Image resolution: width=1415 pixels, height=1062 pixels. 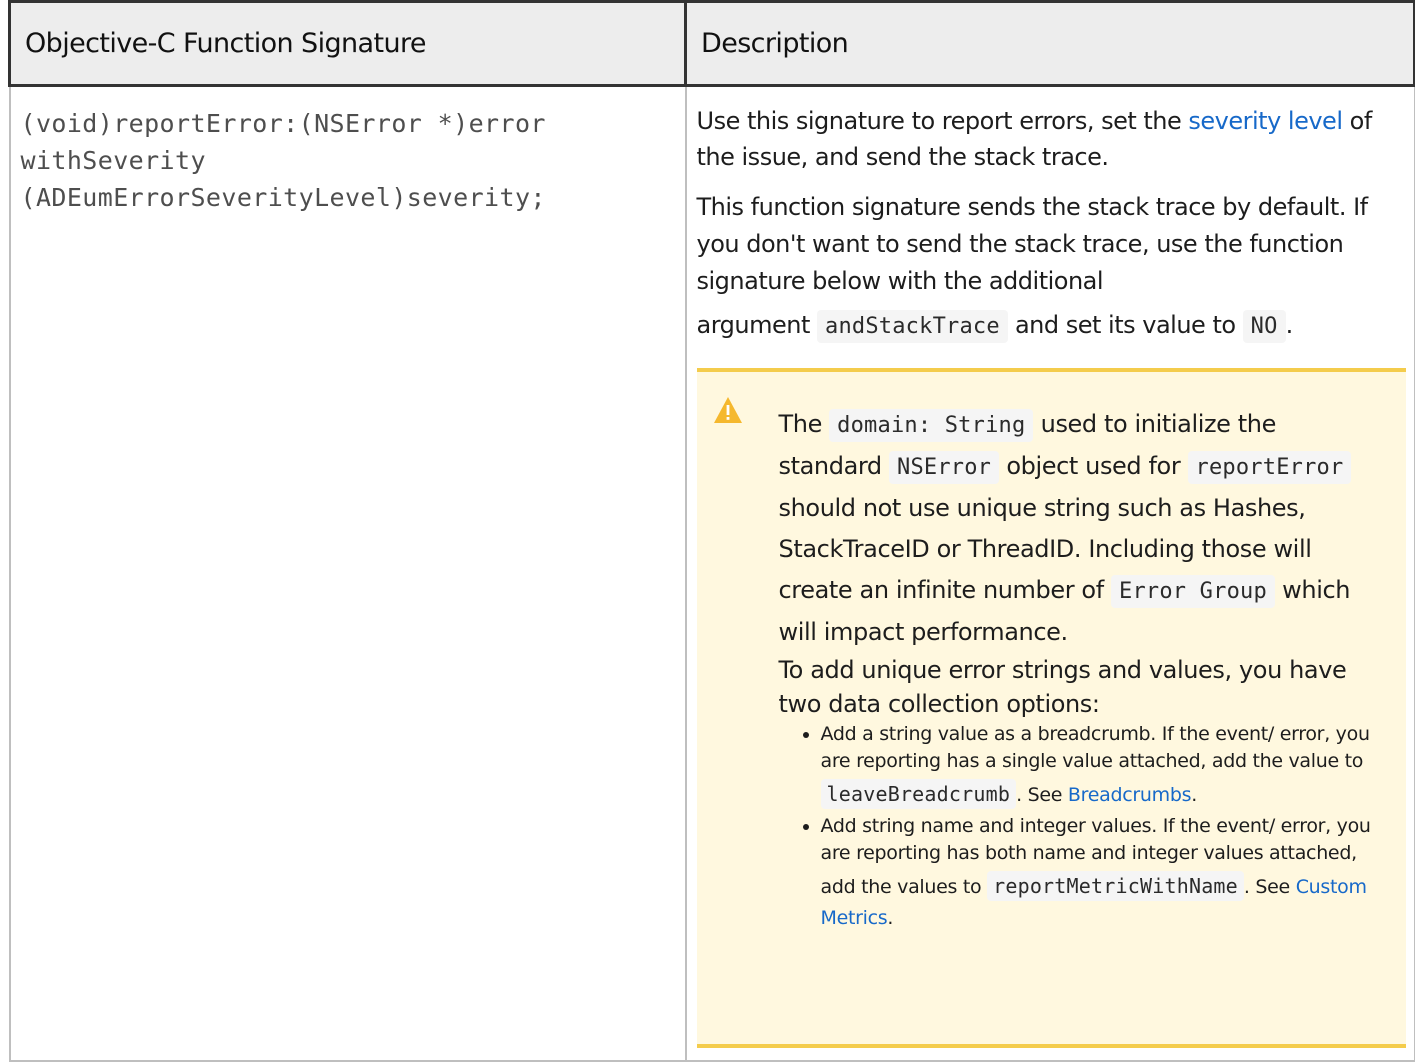 What do you see at coordinates (1269, 467) in the screenshot?
I see `report-error-code: reportError` at bounding box center [1269, 467].